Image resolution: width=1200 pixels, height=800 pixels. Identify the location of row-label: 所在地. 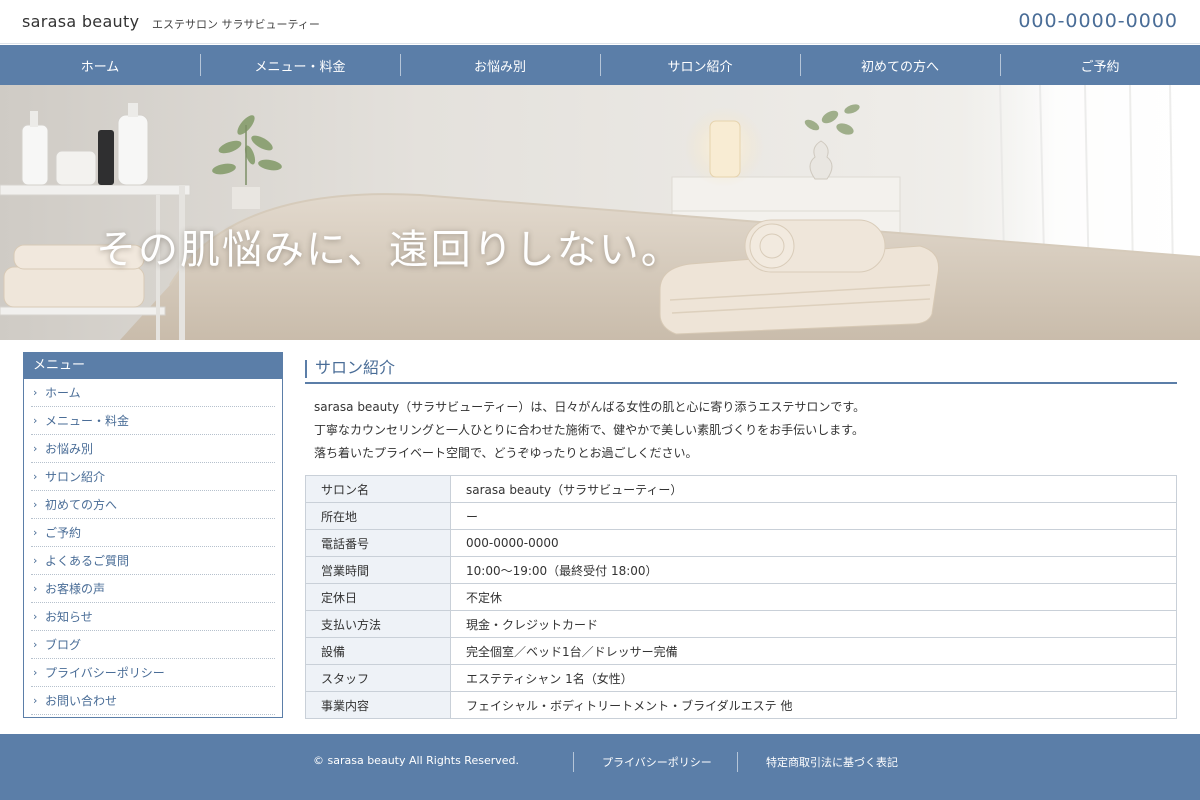
(378, 516).